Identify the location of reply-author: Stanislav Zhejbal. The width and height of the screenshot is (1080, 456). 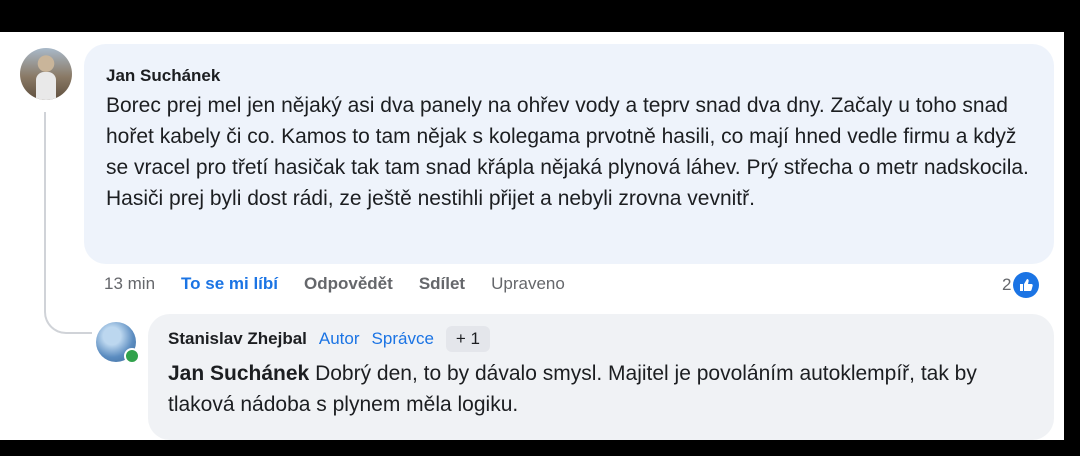
(237, 339).